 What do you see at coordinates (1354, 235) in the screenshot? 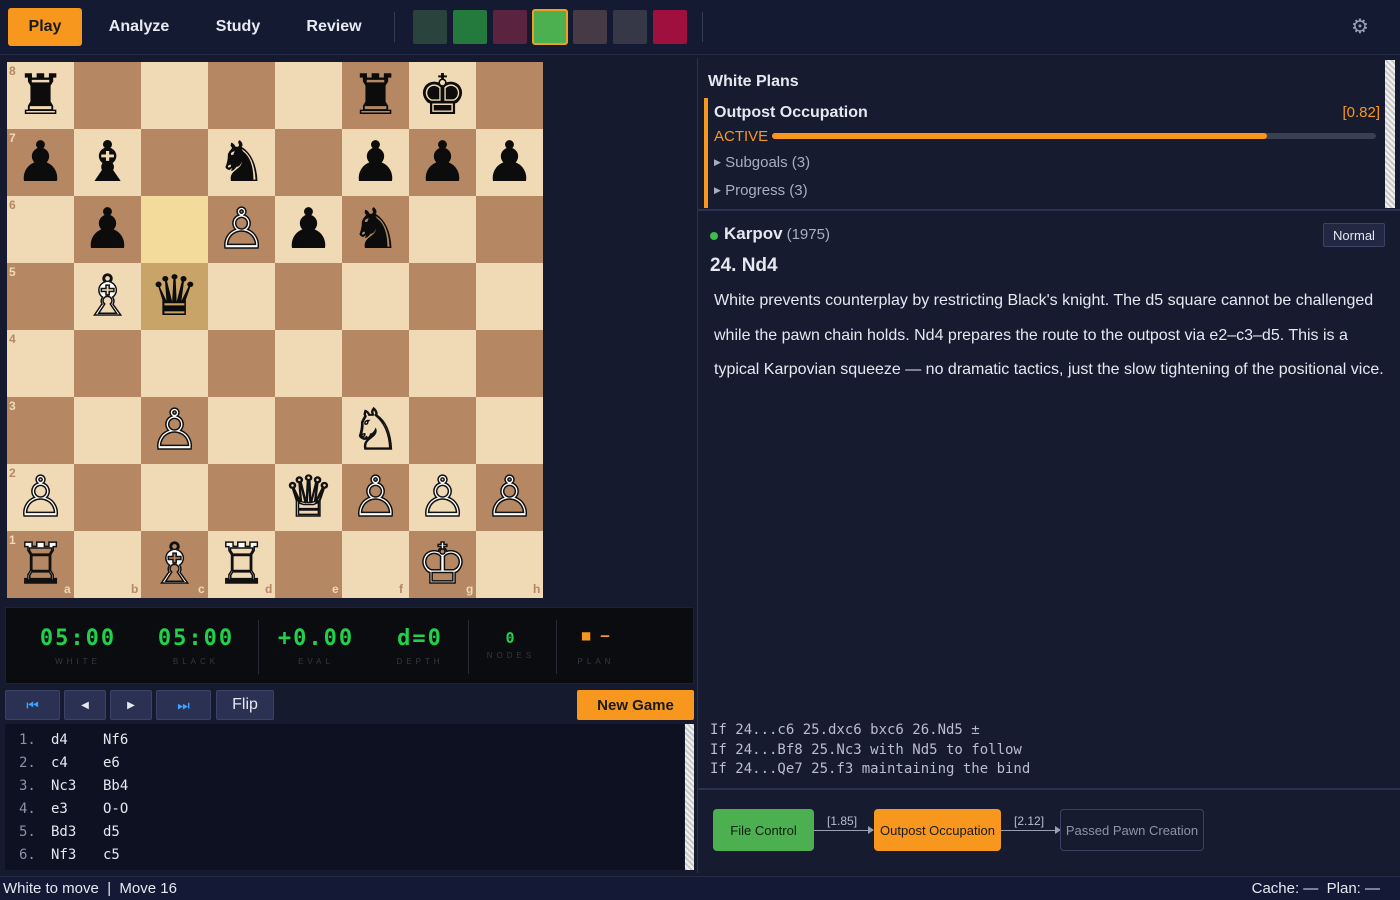
I see `mode-badge: Normal` at bounding box center [1354, 235].